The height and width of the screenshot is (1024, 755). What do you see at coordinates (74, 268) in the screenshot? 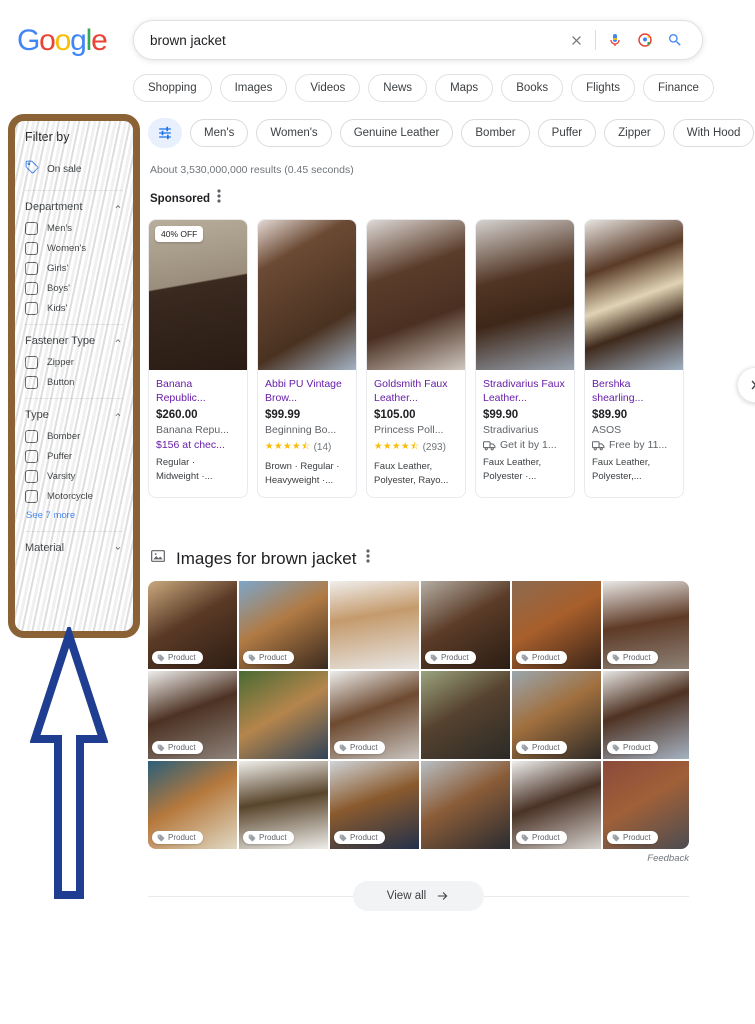
I see `filter-option-girls: Girls'` at bounding box center [74, 268].